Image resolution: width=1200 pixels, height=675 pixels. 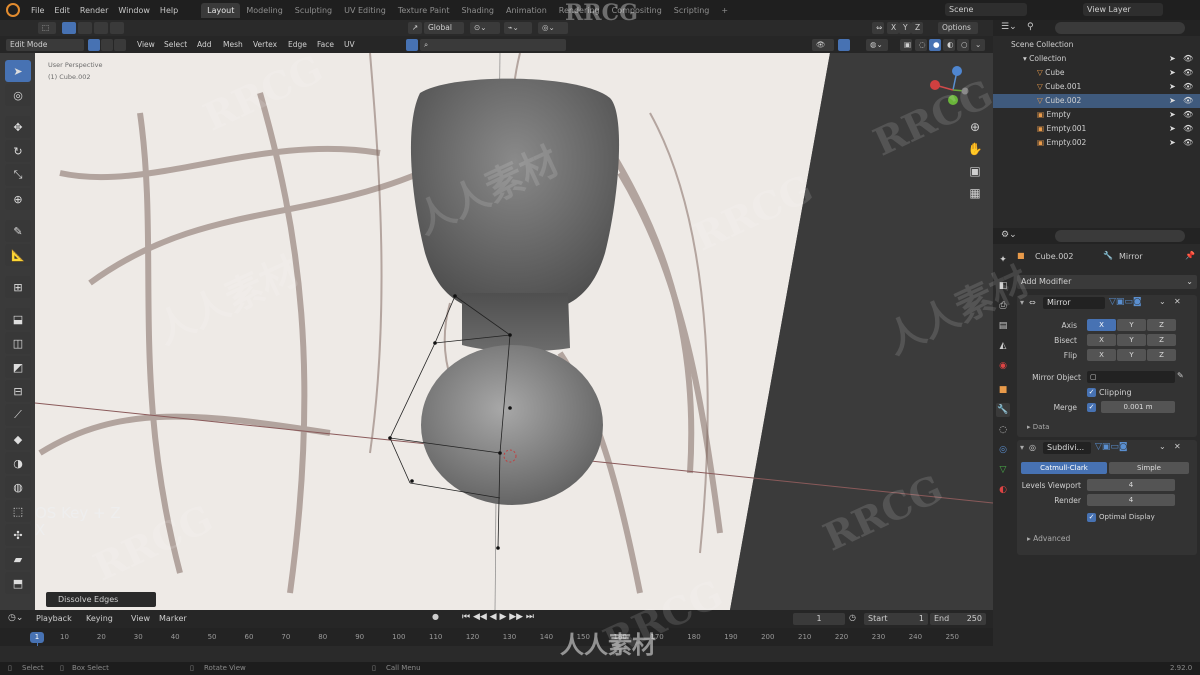 What do you see at coordinates (101, 28) in the screenshot?
I see `select-subtract-icon` at bounding box center [101, 28].